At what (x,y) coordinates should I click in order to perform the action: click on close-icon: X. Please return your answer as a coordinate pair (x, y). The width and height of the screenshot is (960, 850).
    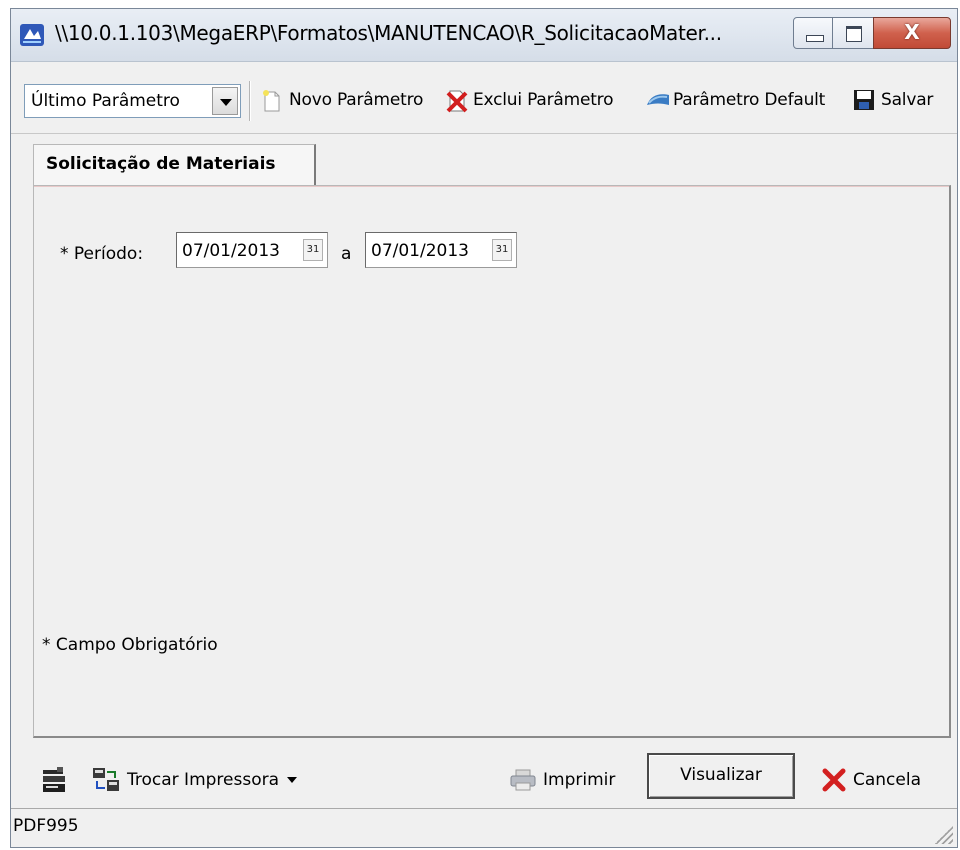
    Looking at the image, I should click on (912, 32).